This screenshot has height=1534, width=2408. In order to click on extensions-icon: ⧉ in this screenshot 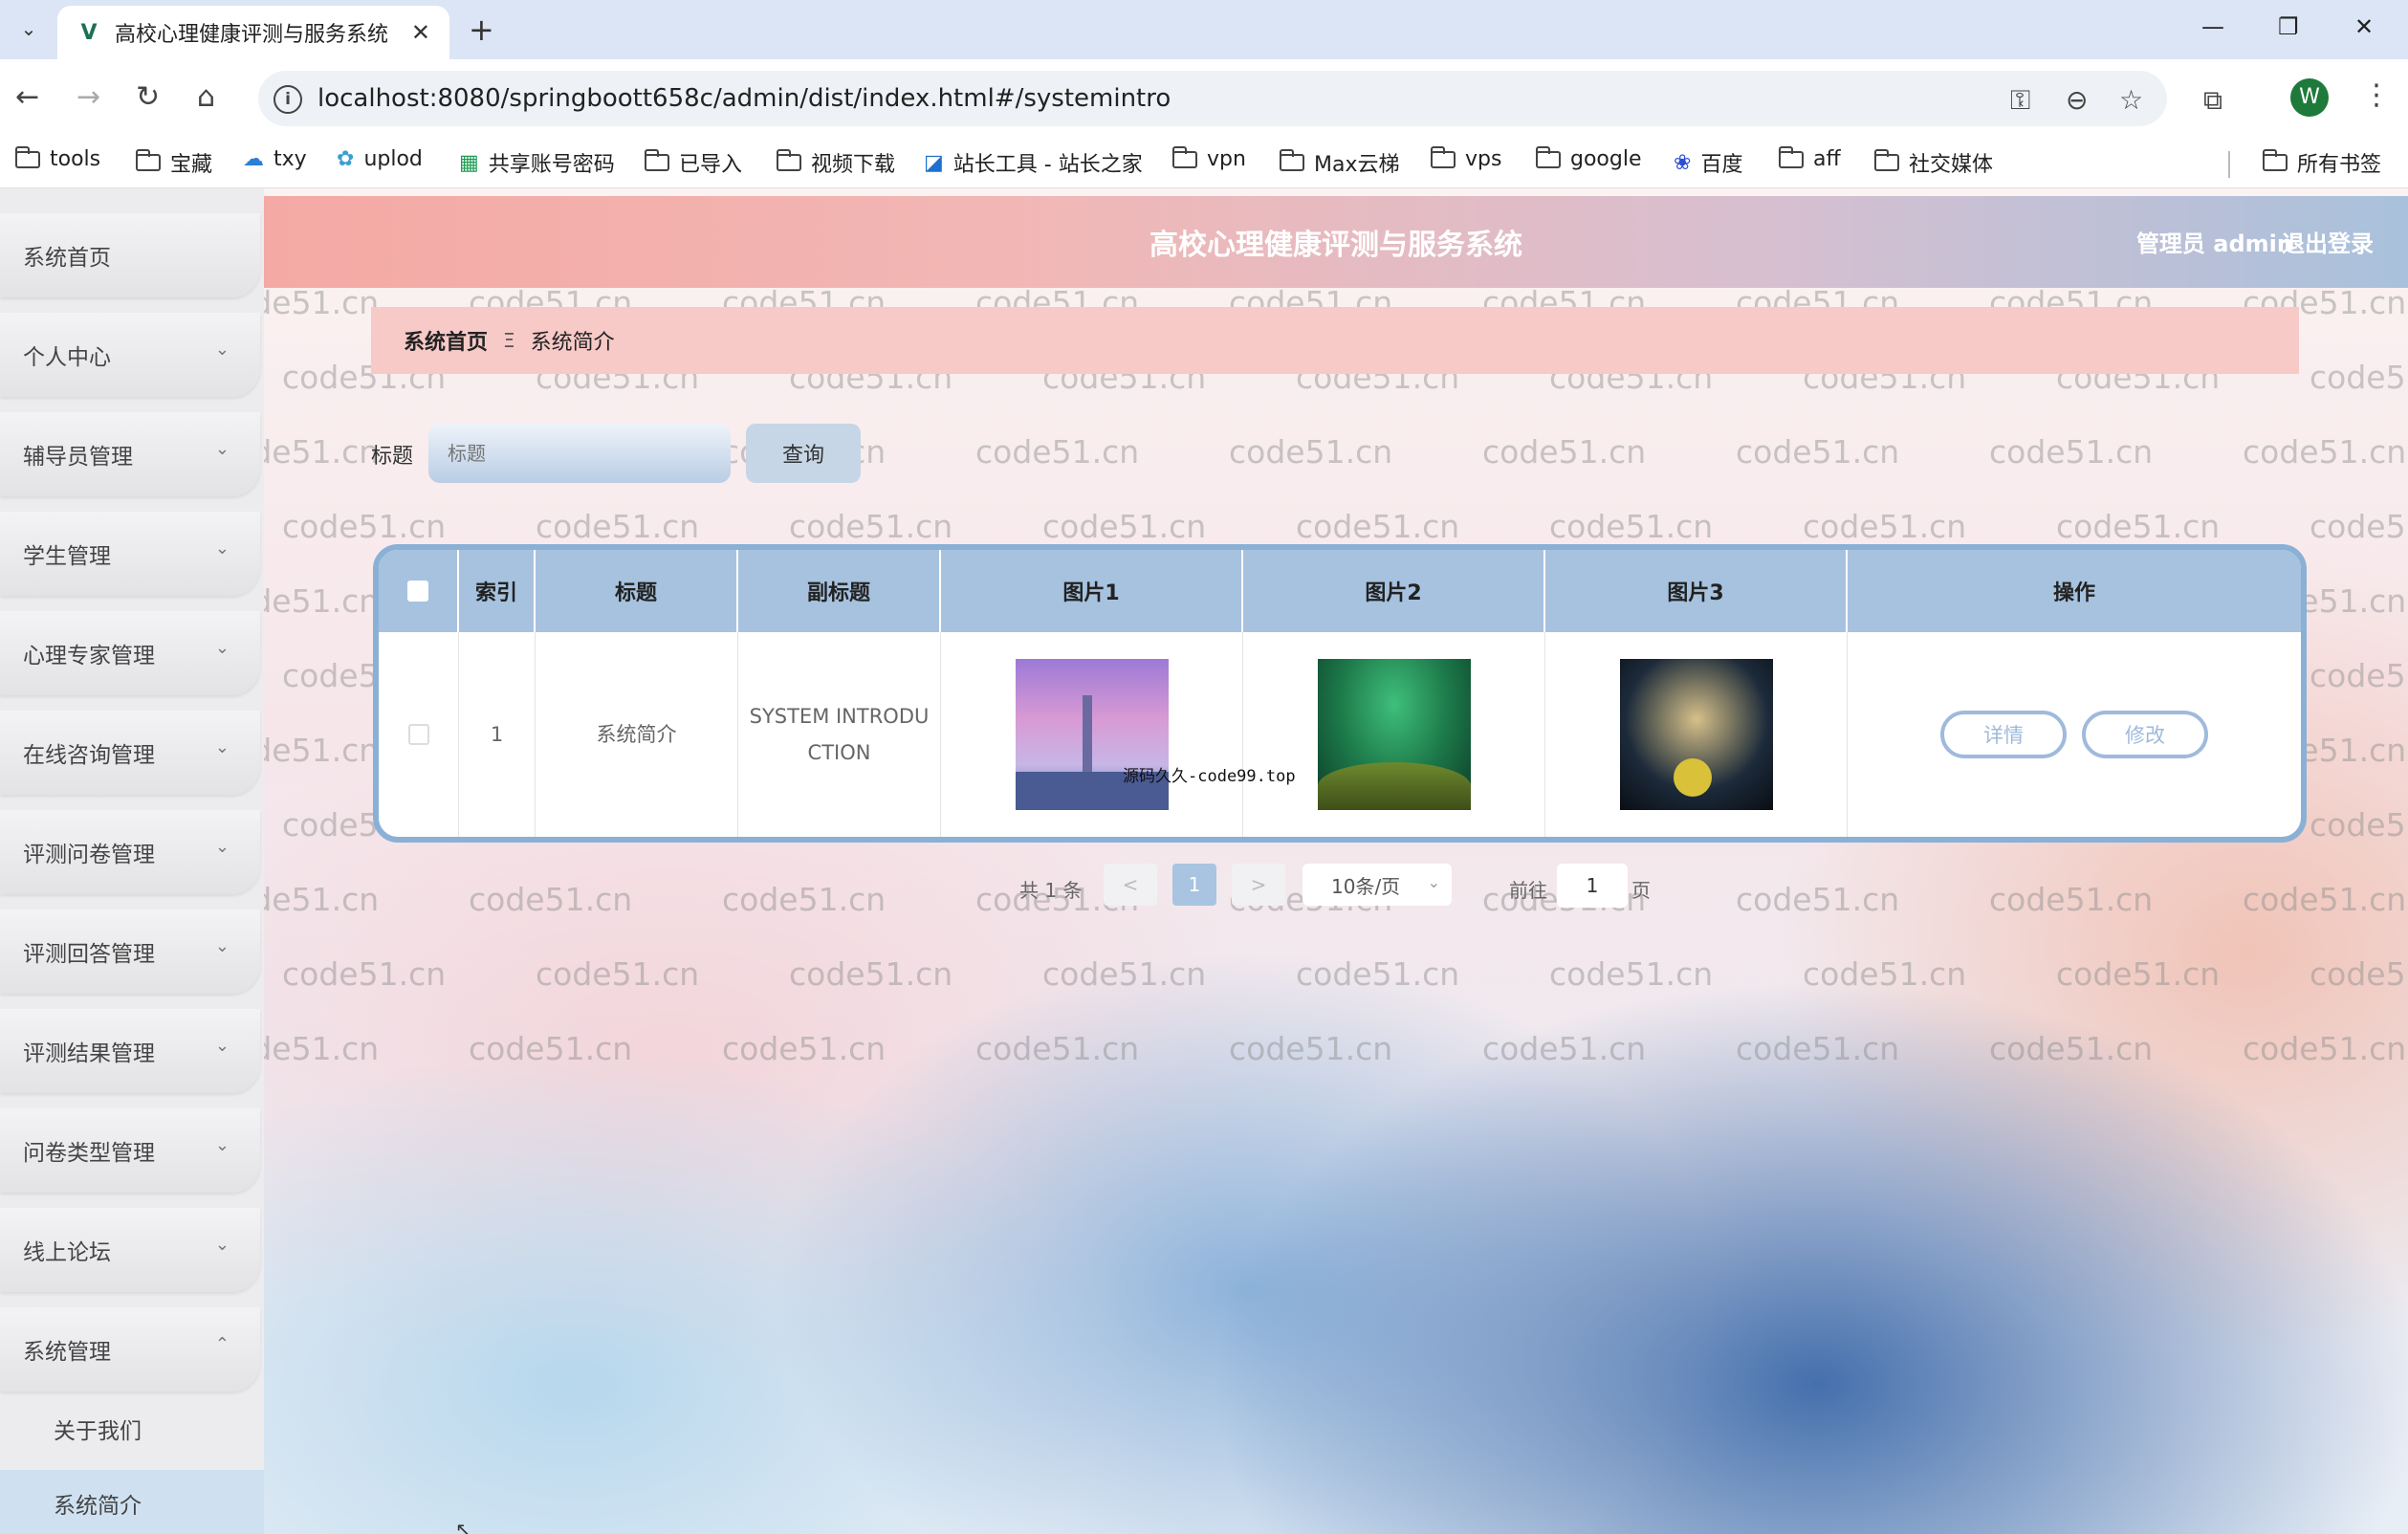, I will do `click(2212, 100)`.